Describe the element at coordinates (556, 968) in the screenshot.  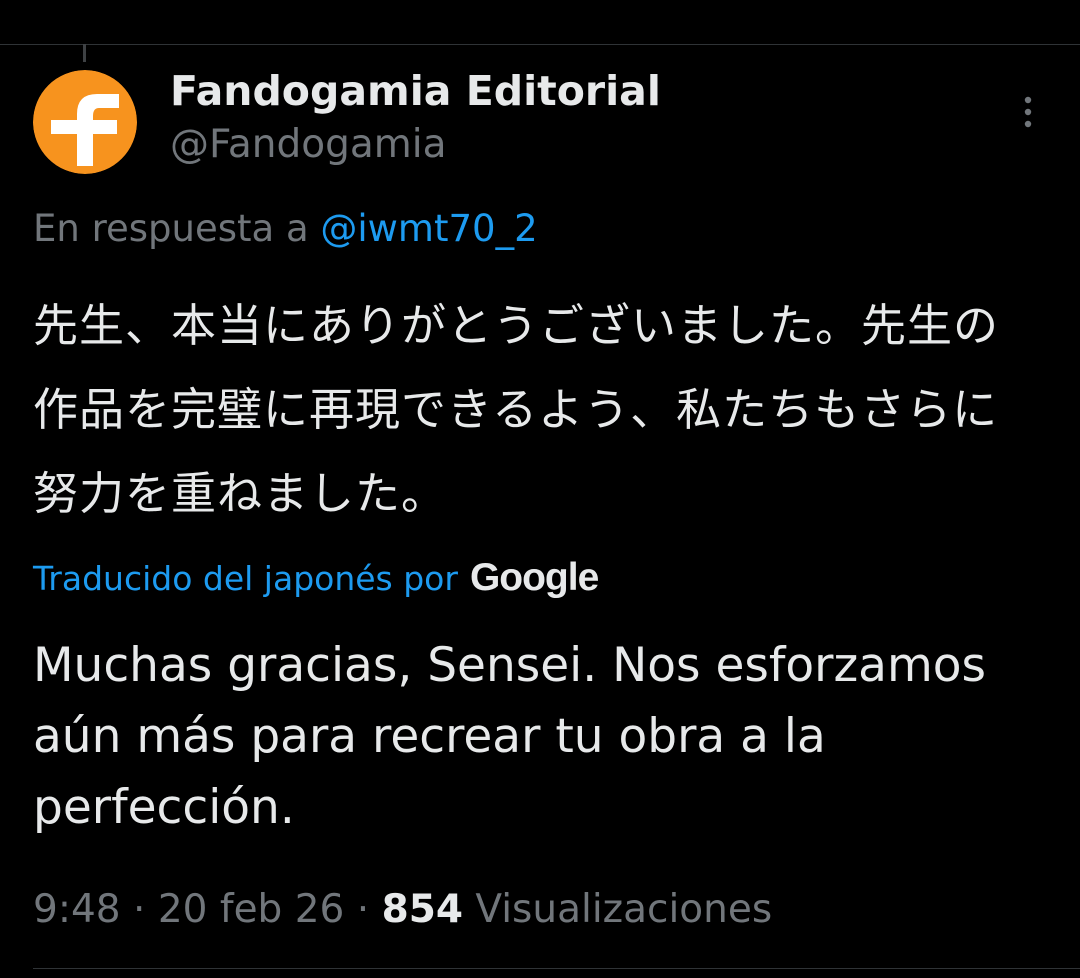
I see `bottom-divider` at that location.